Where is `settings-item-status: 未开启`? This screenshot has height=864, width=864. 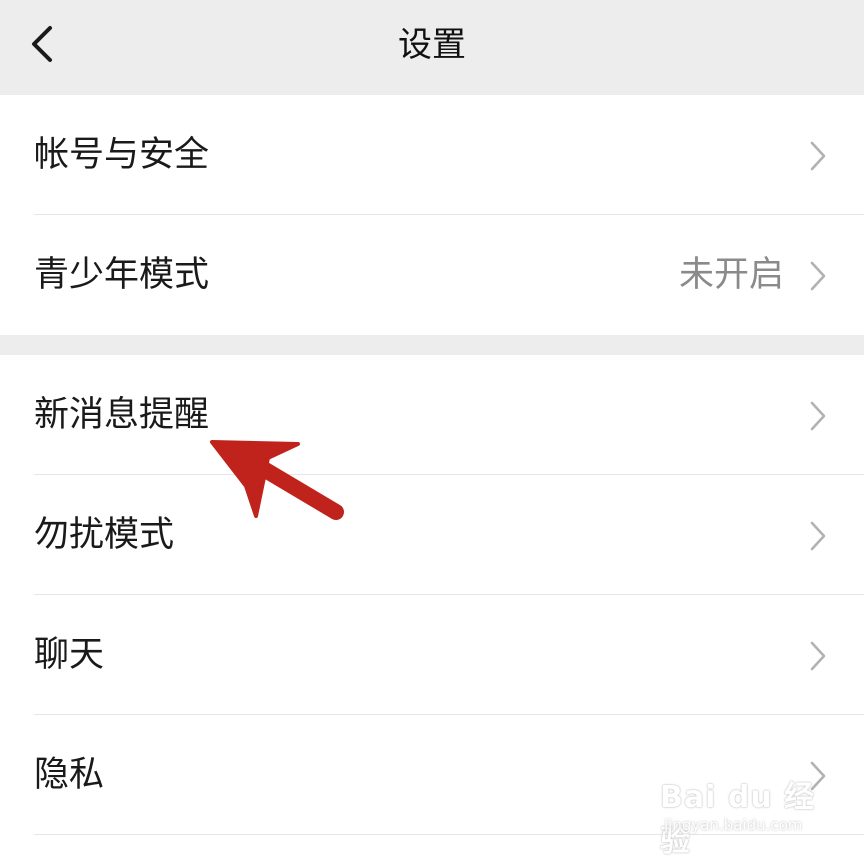 settings-item-status: 未开启 is located at coordinates (731, 275).